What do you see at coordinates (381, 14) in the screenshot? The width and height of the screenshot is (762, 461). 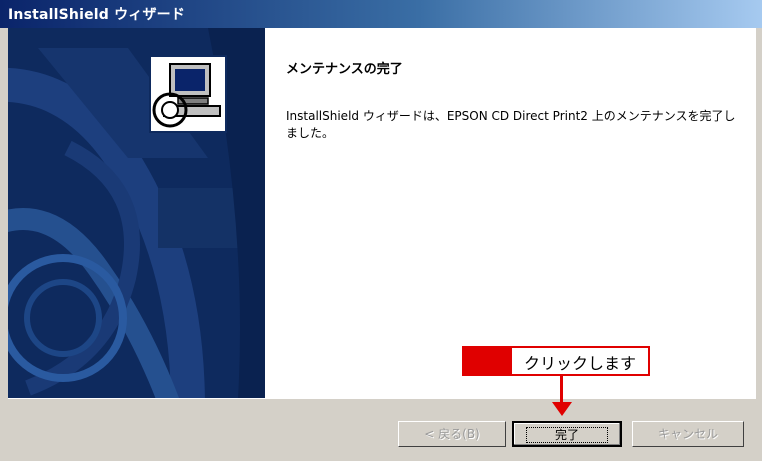 I see `title-bar: InstallShield ウィザード` at bounding box center [381, 14].